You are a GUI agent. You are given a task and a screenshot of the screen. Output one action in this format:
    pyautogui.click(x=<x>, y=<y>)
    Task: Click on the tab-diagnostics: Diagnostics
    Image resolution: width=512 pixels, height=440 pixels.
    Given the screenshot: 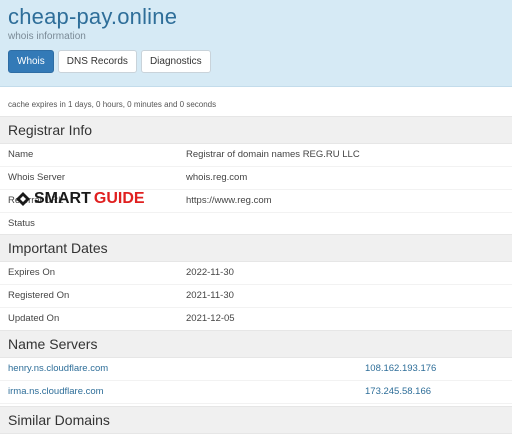 What is the action you would take?
    pyautogui.click(x=175, y=61)
    